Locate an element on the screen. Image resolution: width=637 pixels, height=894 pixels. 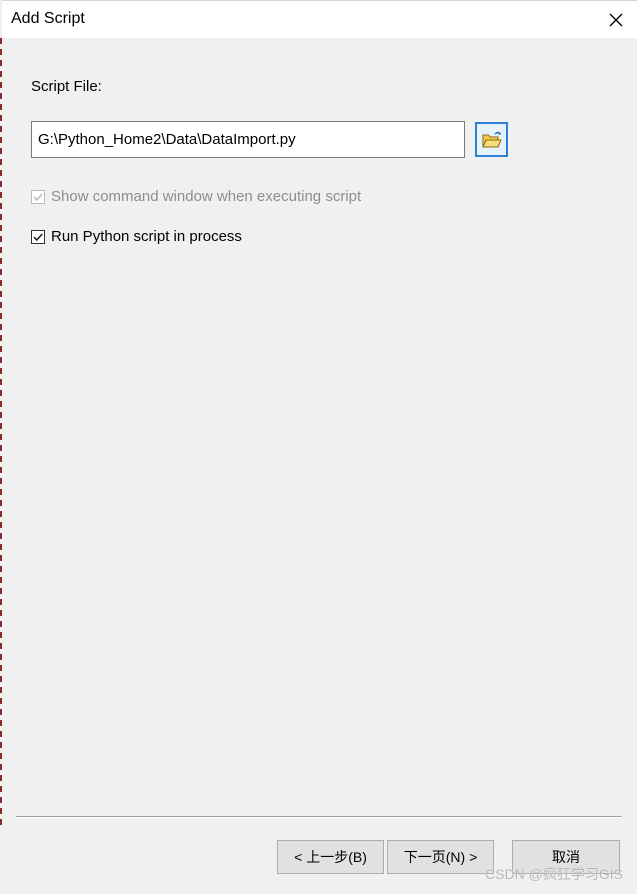
title-bar: Add Script is located at coordinates (319, 19).